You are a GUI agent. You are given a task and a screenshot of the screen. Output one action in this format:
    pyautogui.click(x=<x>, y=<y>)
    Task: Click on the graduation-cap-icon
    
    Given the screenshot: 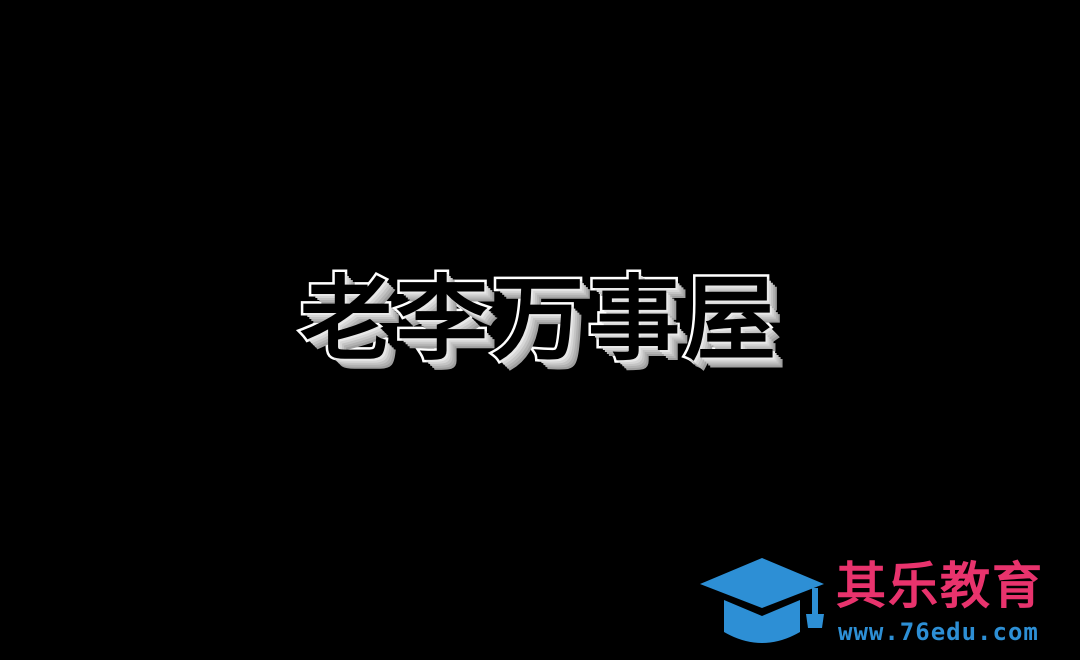 What is the action you would take?
    pyautogui.click(x=762, y=600)
    